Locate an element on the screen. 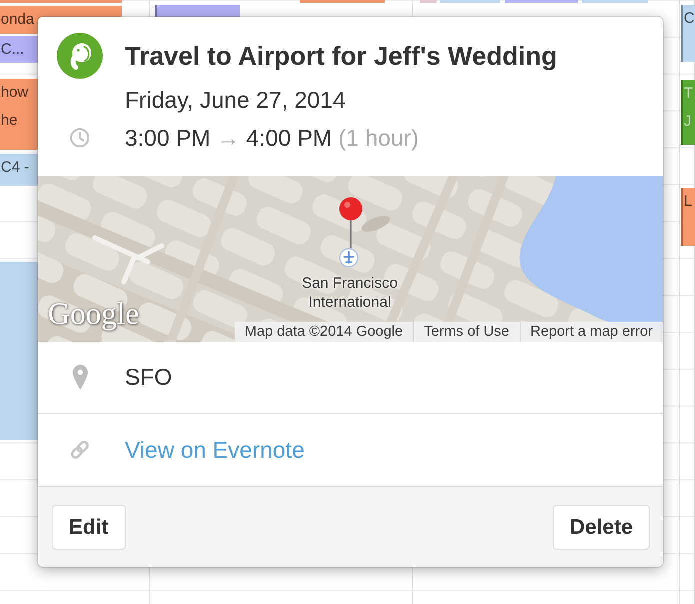 The image size is (695, 604). plane-icon is located at coordinates (349, 258).